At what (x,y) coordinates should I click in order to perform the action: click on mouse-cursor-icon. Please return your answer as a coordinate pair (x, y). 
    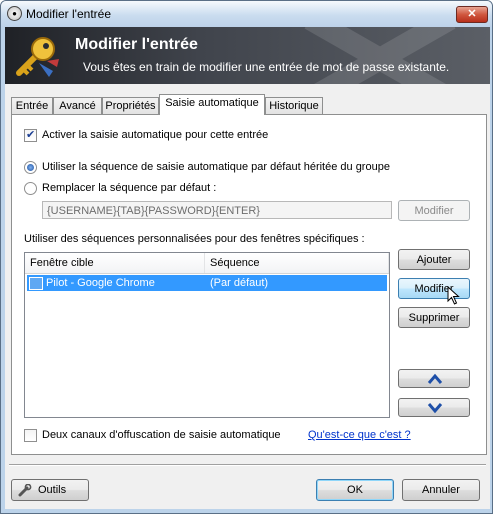
    Looking at the image, I should click on (453, 295).